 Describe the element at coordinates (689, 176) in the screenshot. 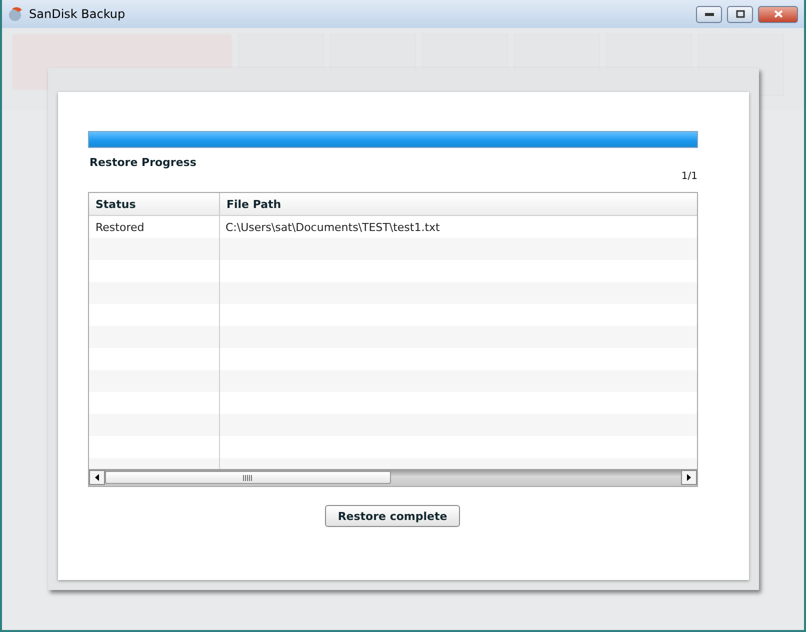

I see `page-counter: 1/1` at that location.